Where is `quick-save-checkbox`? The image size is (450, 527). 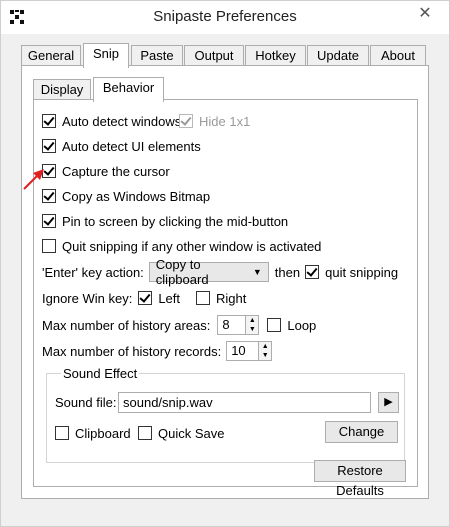 quick-save-checkbox is located at coordinates (145, 433).